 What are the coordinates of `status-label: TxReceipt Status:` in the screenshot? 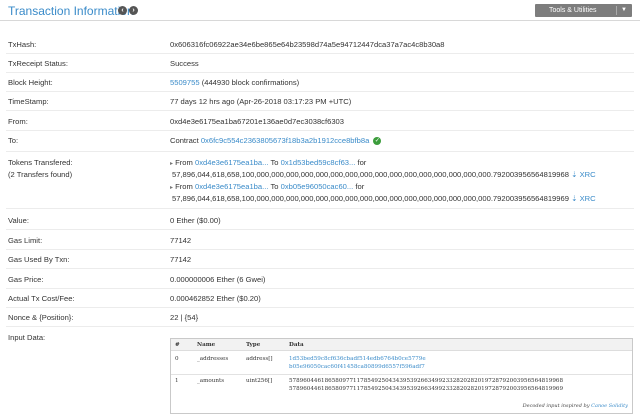 It's located at (38, 63).